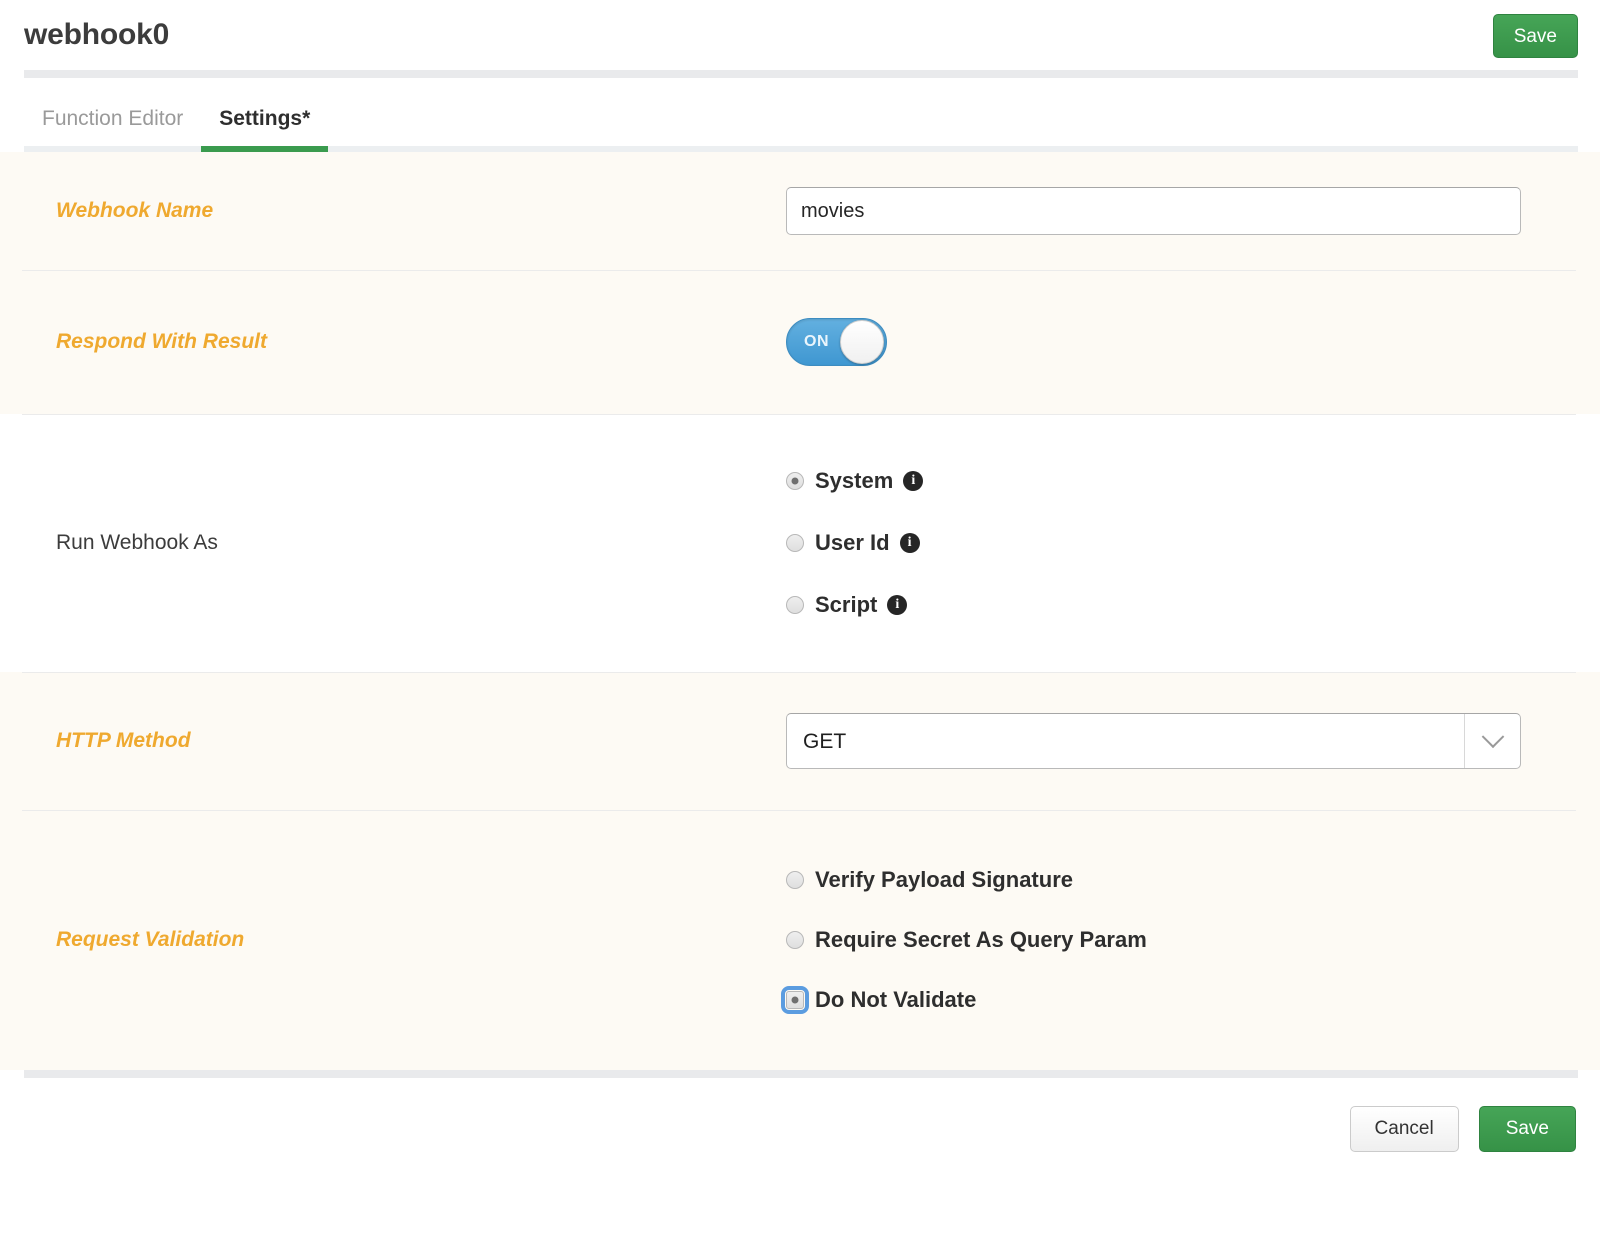  Describe the element at coordinates (801, 74) in the screenshot. I see `header-divider` at that location.